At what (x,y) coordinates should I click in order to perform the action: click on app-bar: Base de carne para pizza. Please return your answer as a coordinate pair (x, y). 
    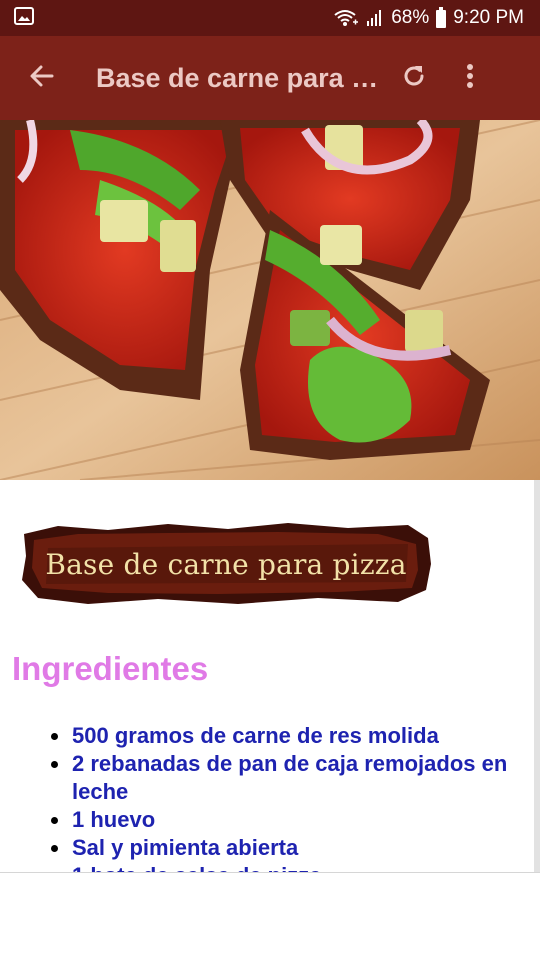
    Looking at the image, I should click on (270, 78).